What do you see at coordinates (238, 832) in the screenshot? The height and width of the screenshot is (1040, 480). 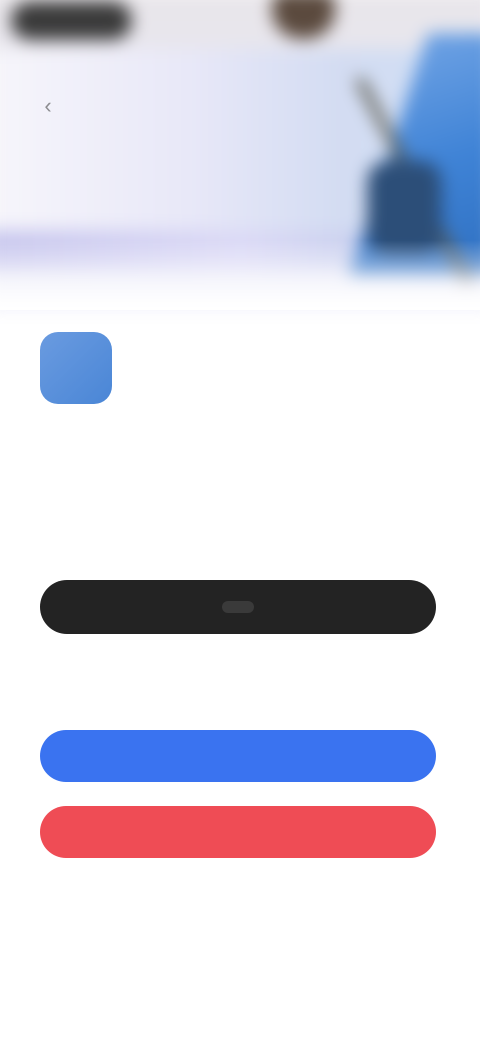 I see `red-button` at bounding box center [238, 832].